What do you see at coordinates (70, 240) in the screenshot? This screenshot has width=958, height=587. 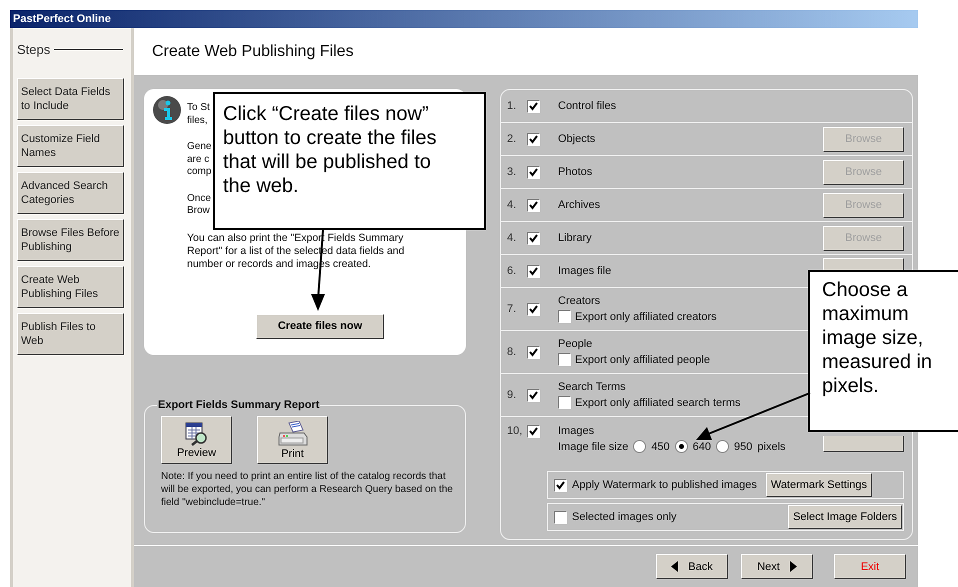 I see `step-button: Browse Files Before Publishing` at bounding box center [70, 240].